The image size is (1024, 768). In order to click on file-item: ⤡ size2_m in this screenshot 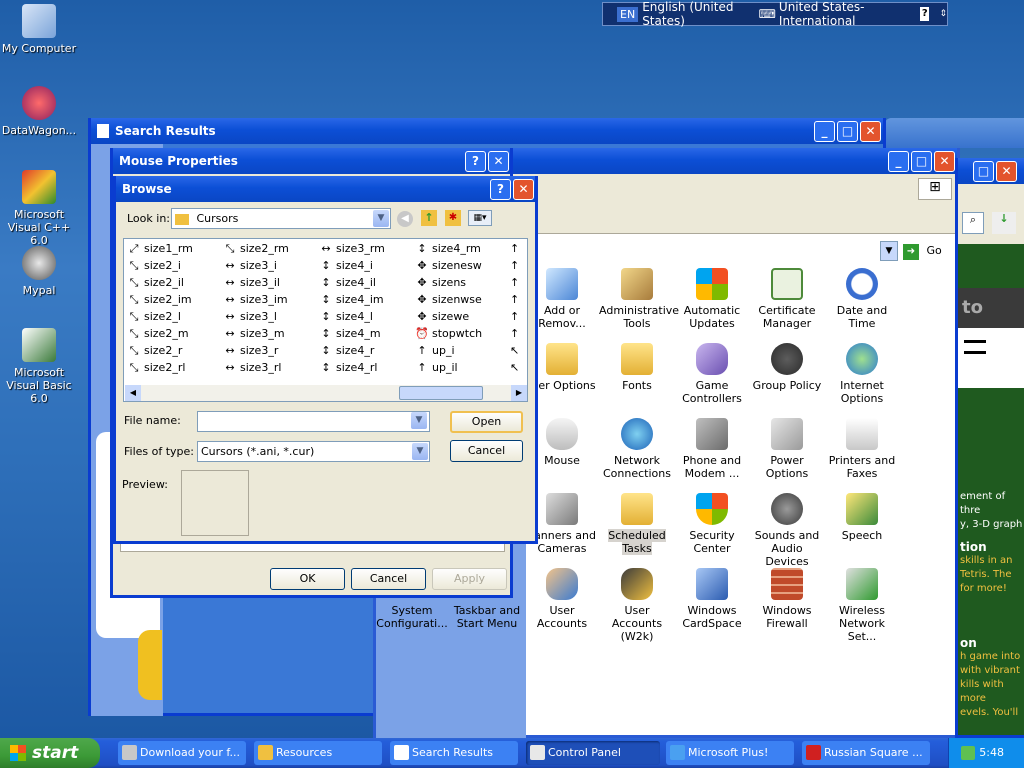, I will do `click(159, 333)`.